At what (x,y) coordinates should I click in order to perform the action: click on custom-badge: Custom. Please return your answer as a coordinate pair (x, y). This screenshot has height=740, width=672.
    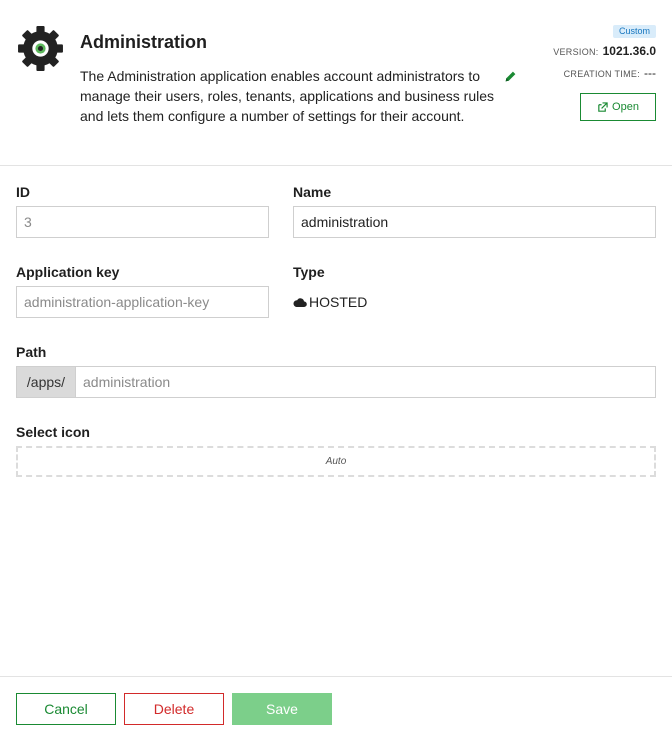
    Looking at the image, I should click on (634, 31).